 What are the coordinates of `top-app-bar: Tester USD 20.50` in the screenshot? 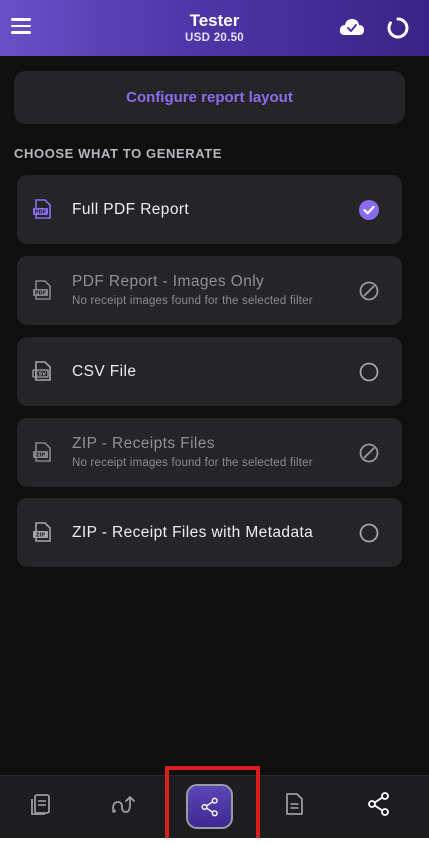 It's located at (214, 28).